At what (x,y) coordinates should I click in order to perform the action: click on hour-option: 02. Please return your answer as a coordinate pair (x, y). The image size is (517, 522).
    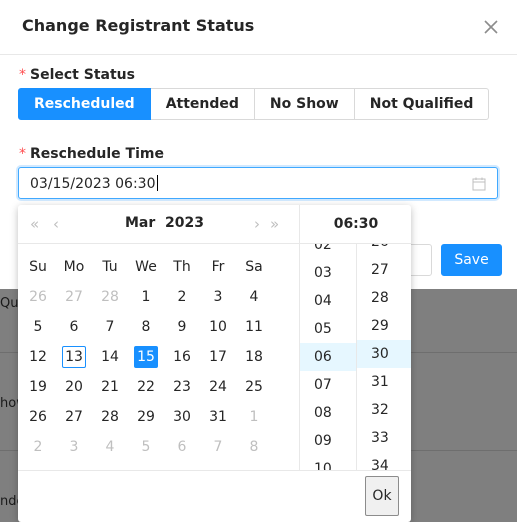
    Looking at the image, I should click on (328, 251).